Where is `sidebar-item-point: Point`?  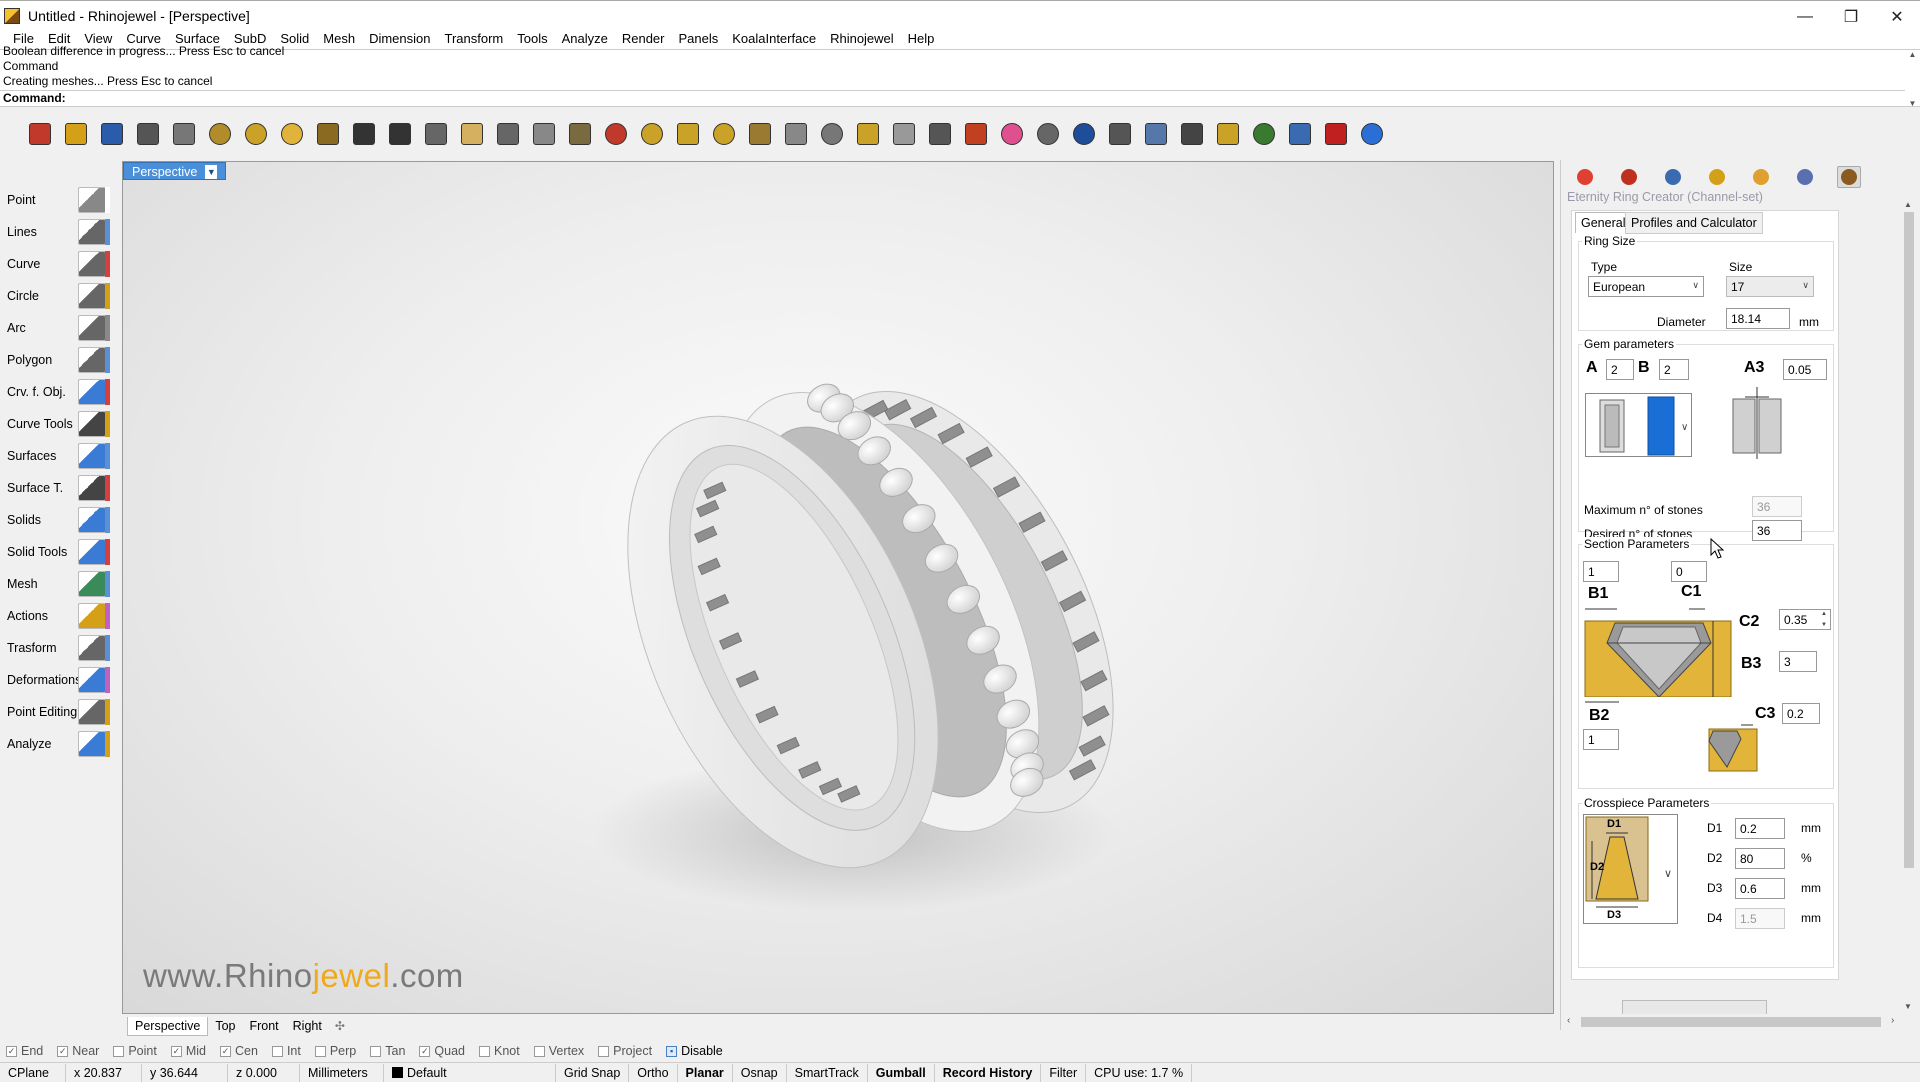 sidebar-item-point: Point is located at coordinates (56, 200).